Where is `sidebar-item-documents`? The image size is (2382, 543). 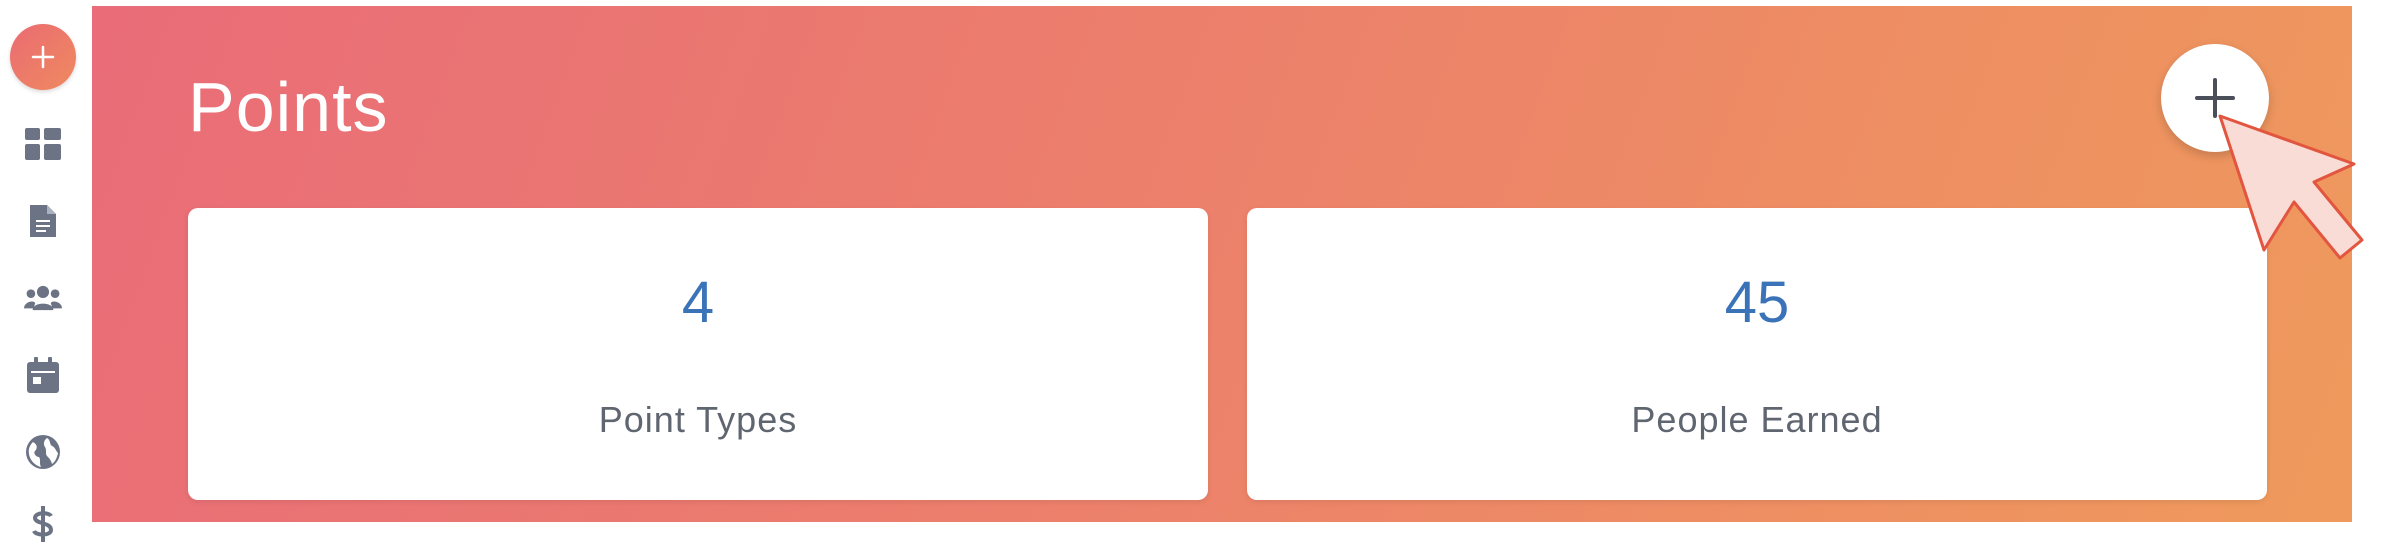
sidebar-item-documents is located at coordinates (43, 221).